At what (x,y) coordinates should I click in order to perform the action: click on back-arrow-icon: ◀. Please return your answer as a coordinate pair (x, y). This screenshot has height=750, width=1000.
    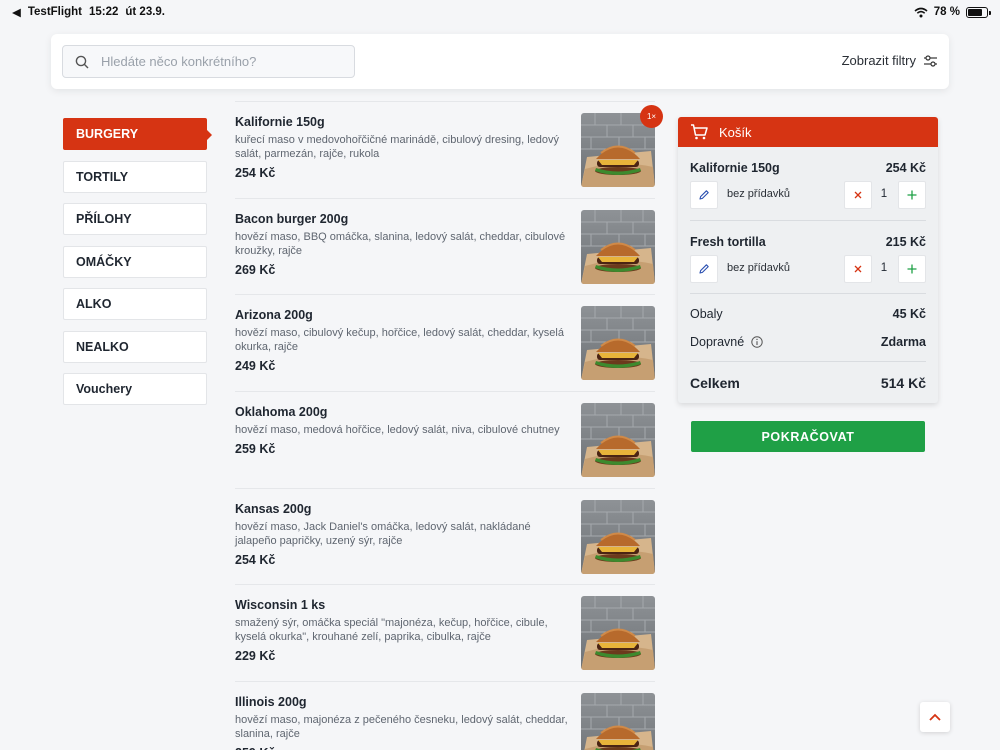
    Looking at the image, I should click on (16, 12).